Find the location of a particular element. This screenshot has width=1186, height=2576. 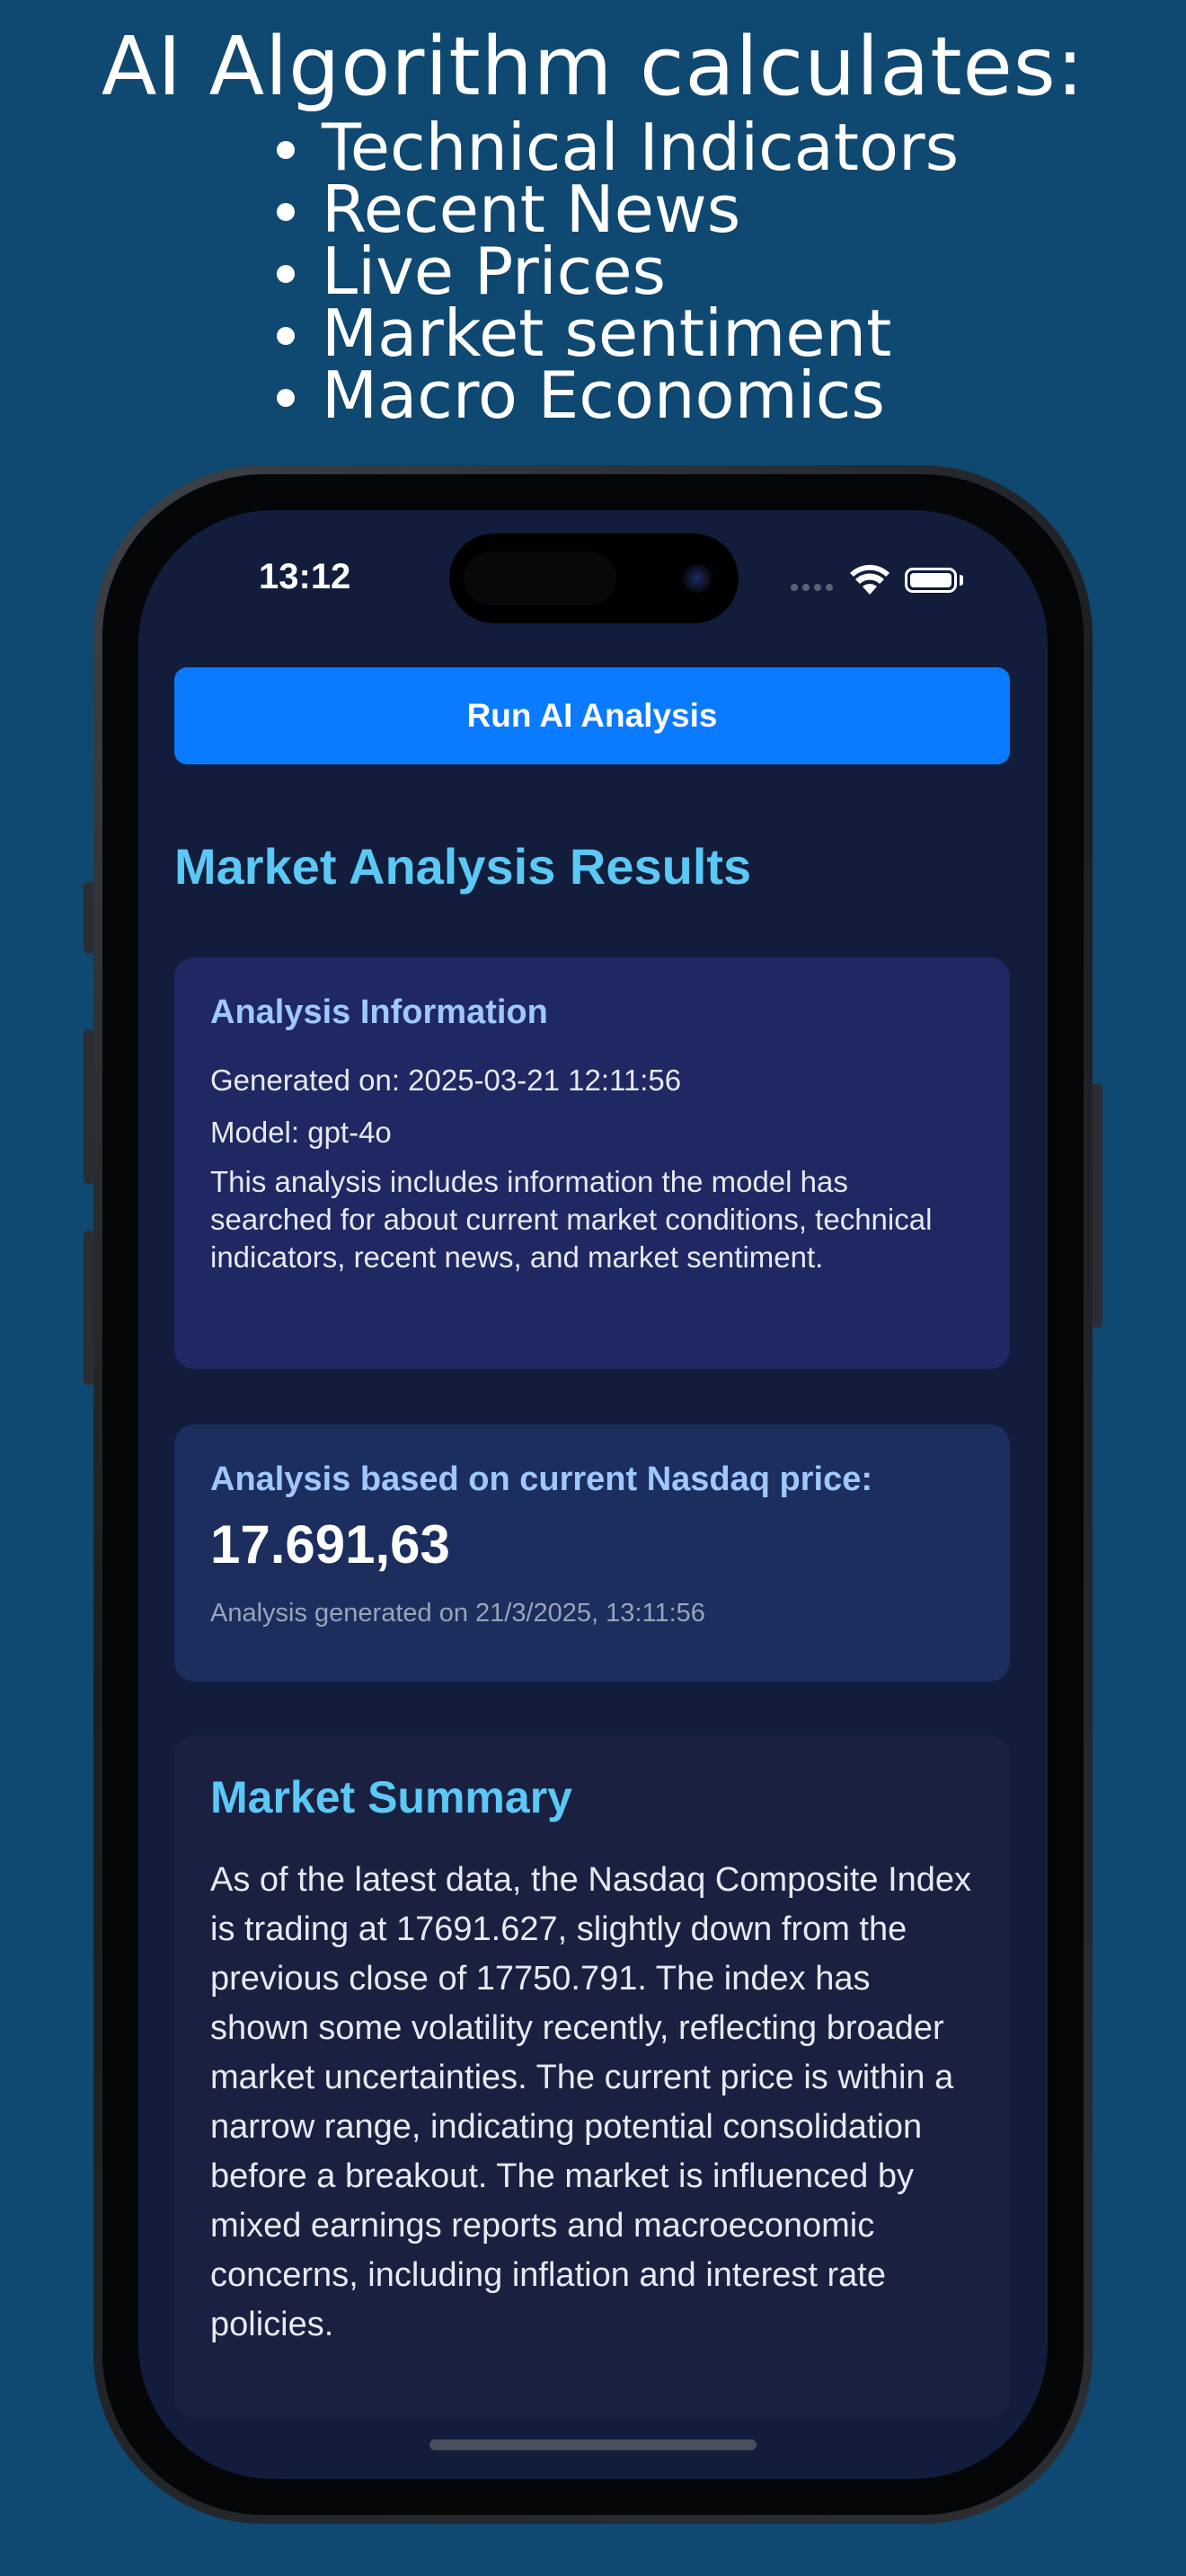

feature-item: Technical Indicators is located at coordinates (610, 147).